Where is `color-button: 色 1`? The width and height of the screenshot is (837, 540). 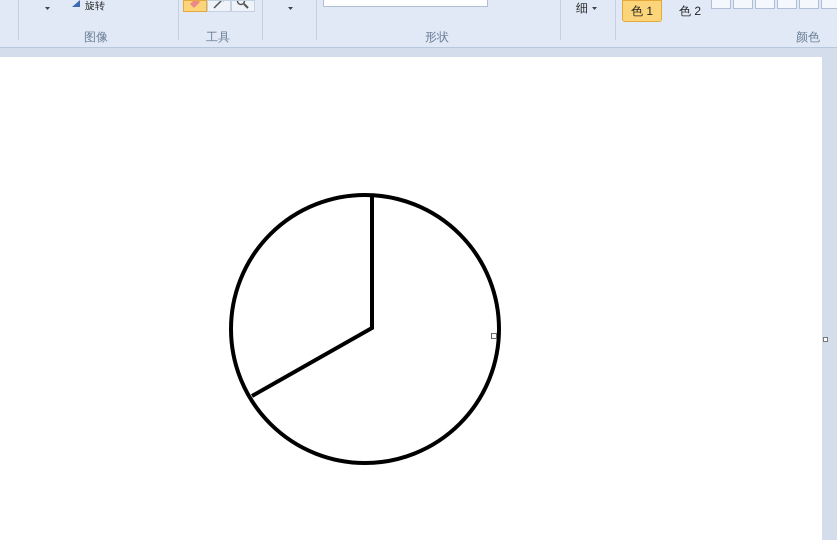
color-button: 色 1 is located at coordinates (642, 11).